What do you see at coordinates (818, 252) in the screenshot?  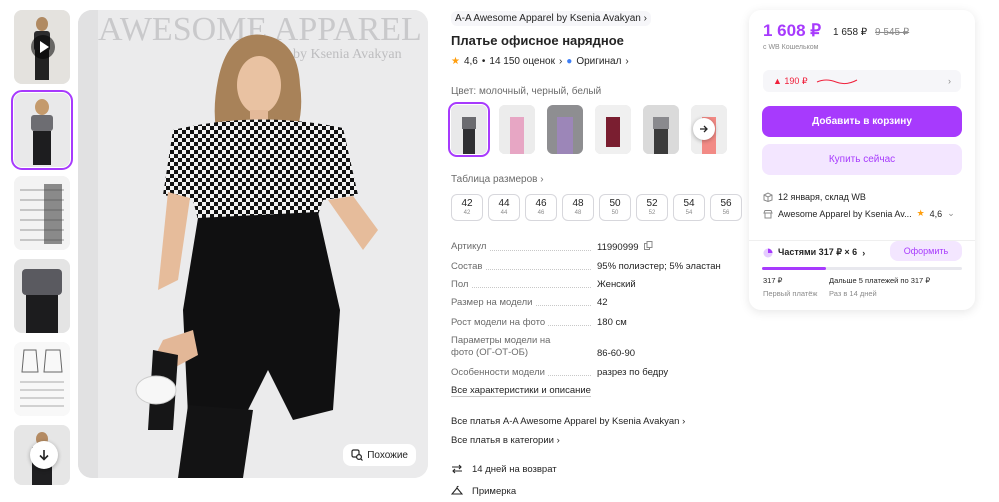 I see `installments-label: Частями 317 ₽ × 6` at bounding box center [818, 252].